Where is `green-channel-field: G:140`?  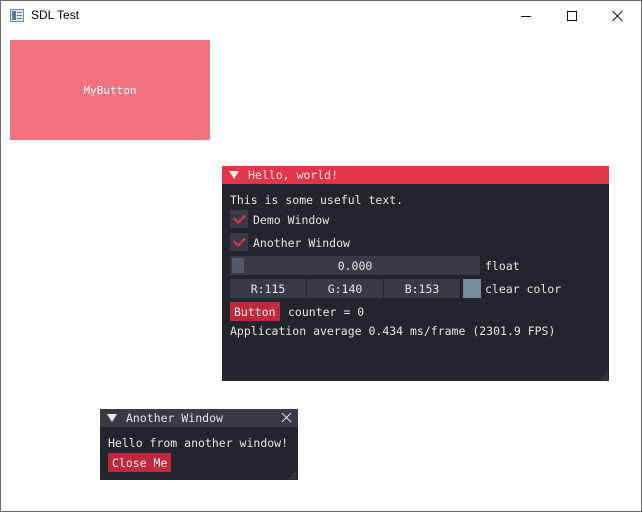
green-channel-field: G:140 is located at coordinates (345, 288).